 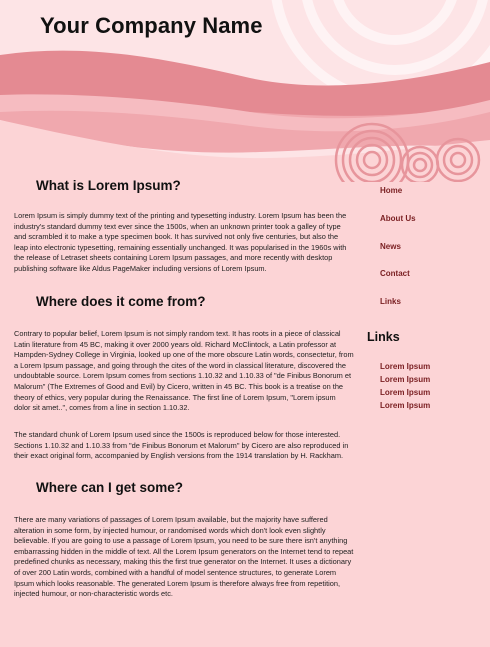 I want to click on nav-item-news: News, so click(x=390, y=246).